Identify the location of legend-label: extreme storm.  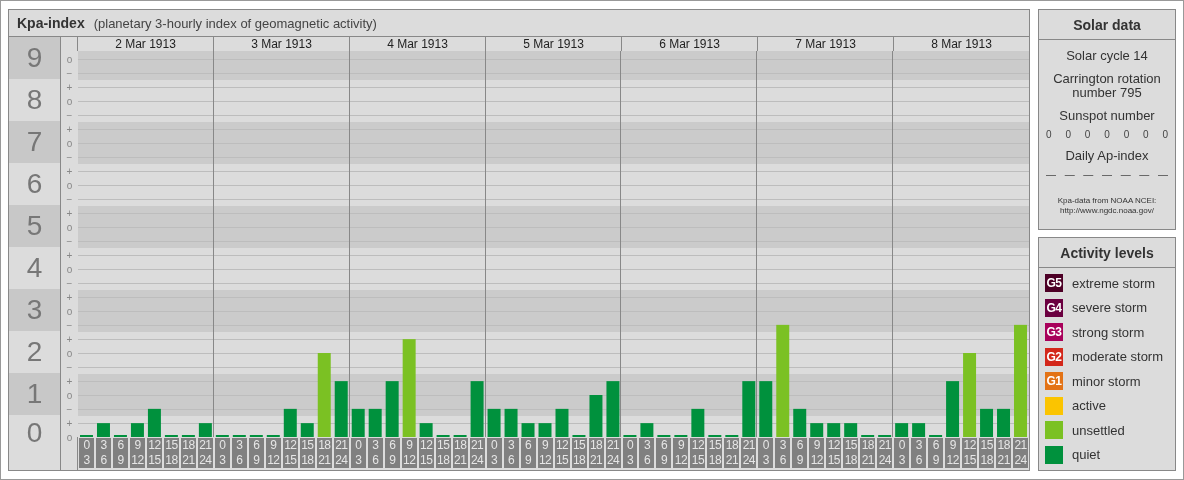
(1114, 283).